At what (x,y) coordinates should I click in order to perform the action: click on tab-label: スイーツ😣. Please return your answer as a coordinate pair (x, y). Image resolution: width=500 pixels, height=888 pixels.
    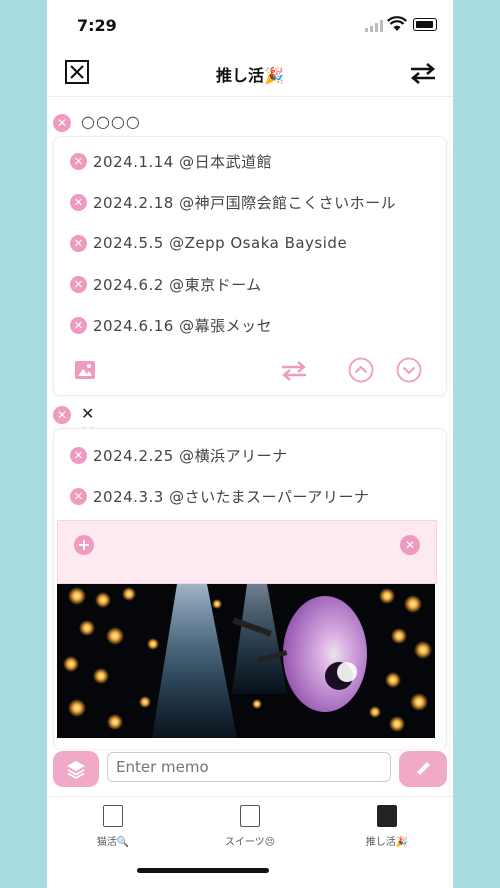
    Looking at the image, I should click on (250, 842).